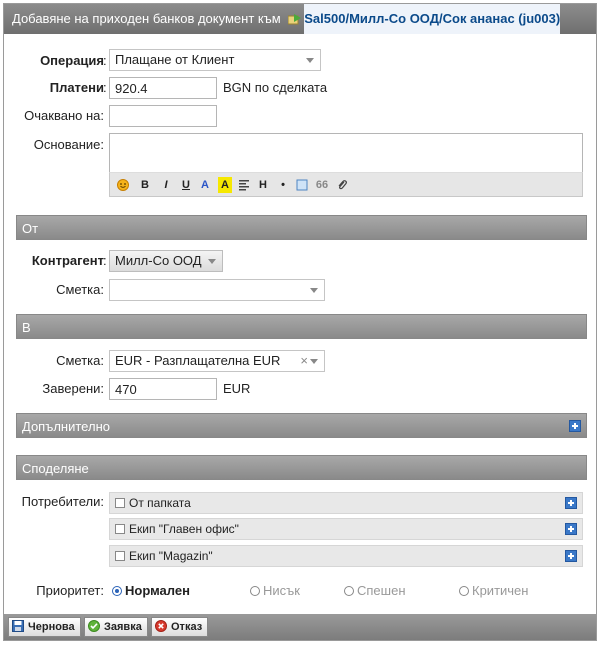 The height and width of the screenshot is (645, 600). What do you see at coordinates (301, 326) in the screenshot?
I see `section-to: В` at bounding box center [301, 326].